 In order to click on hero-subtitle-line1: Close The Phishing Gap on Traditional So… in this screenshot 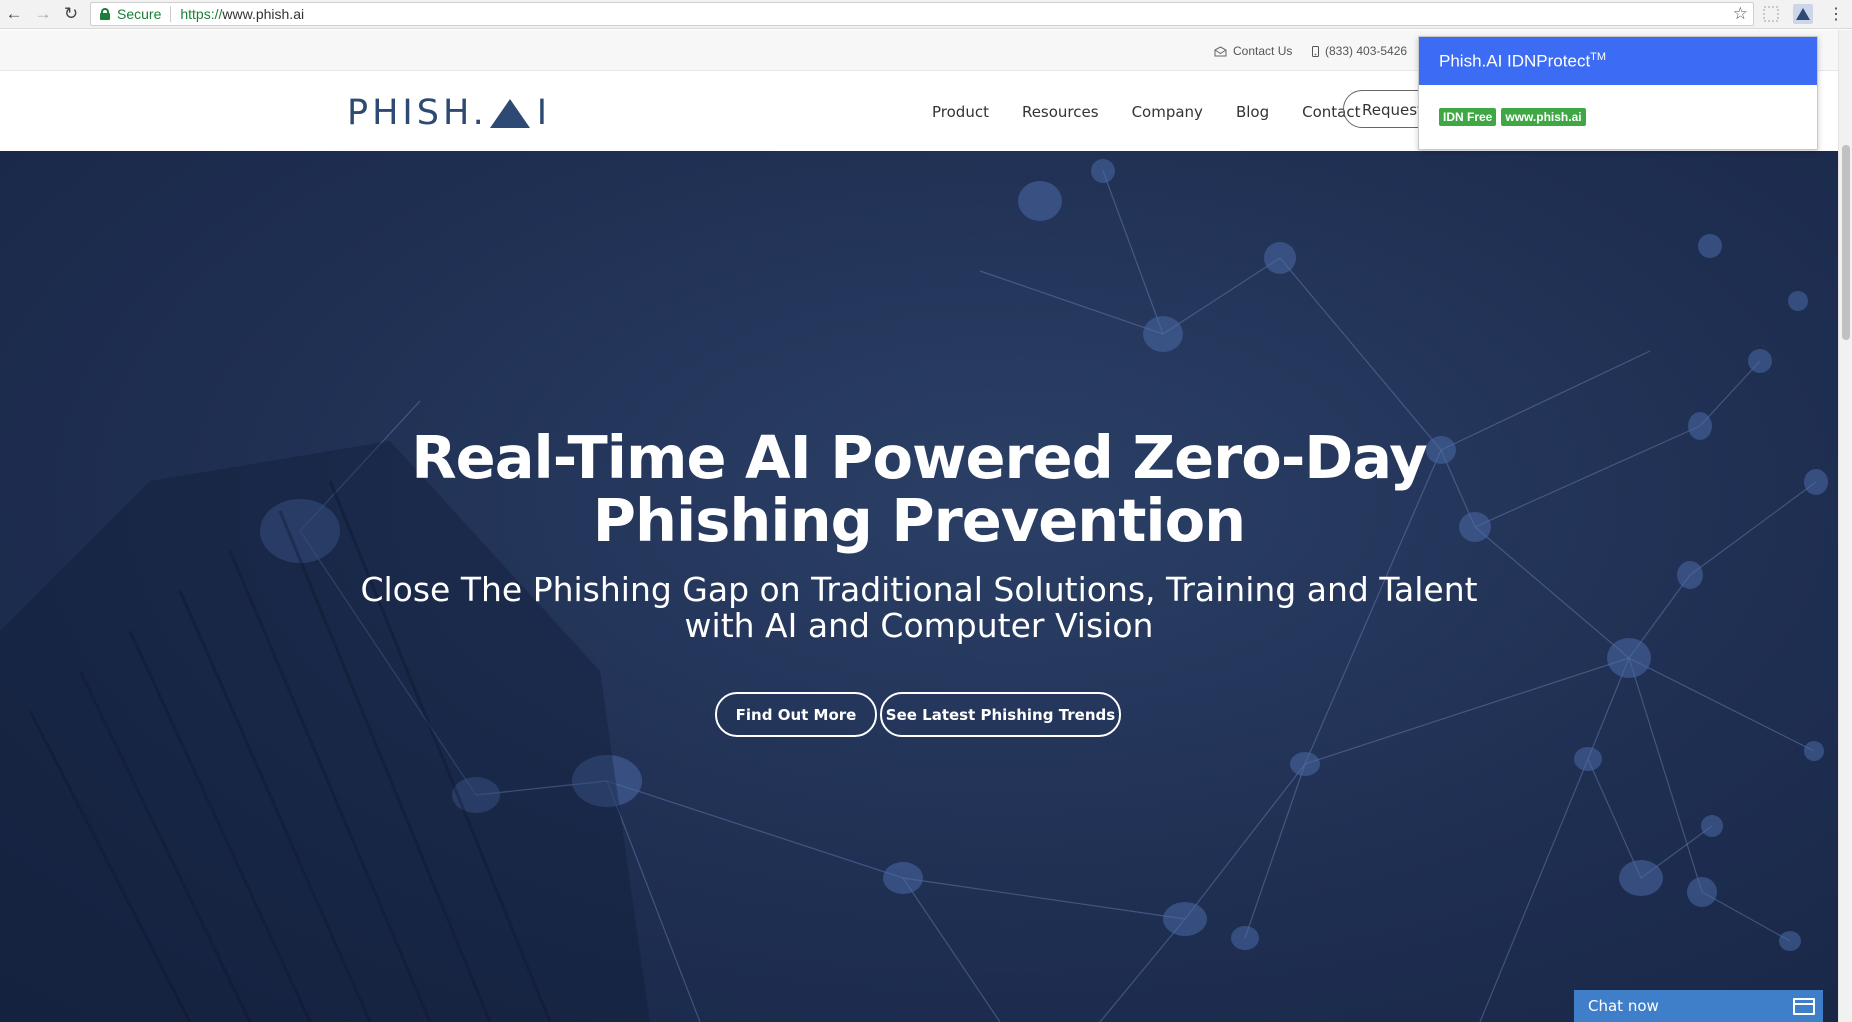, I will do `click(919, 589)`.